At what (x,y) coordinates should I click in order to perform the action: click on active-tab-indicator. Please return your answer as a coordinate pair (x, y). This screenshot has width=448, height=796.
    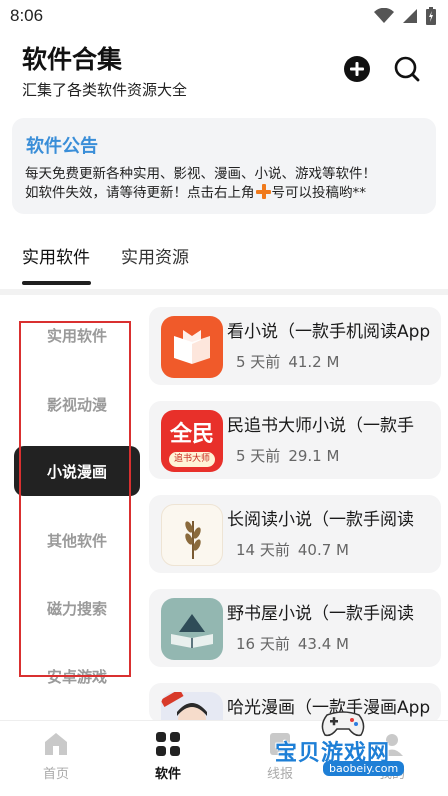
    Looking at the image, I should click on (56, 283).